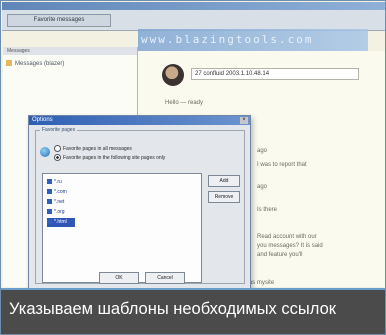 The height and width of the screenshot is (335, 386). What do you see at coordinates (119, 278) in the screenshot?
I see `ok-button: OK` at bounding box center [119, 278].